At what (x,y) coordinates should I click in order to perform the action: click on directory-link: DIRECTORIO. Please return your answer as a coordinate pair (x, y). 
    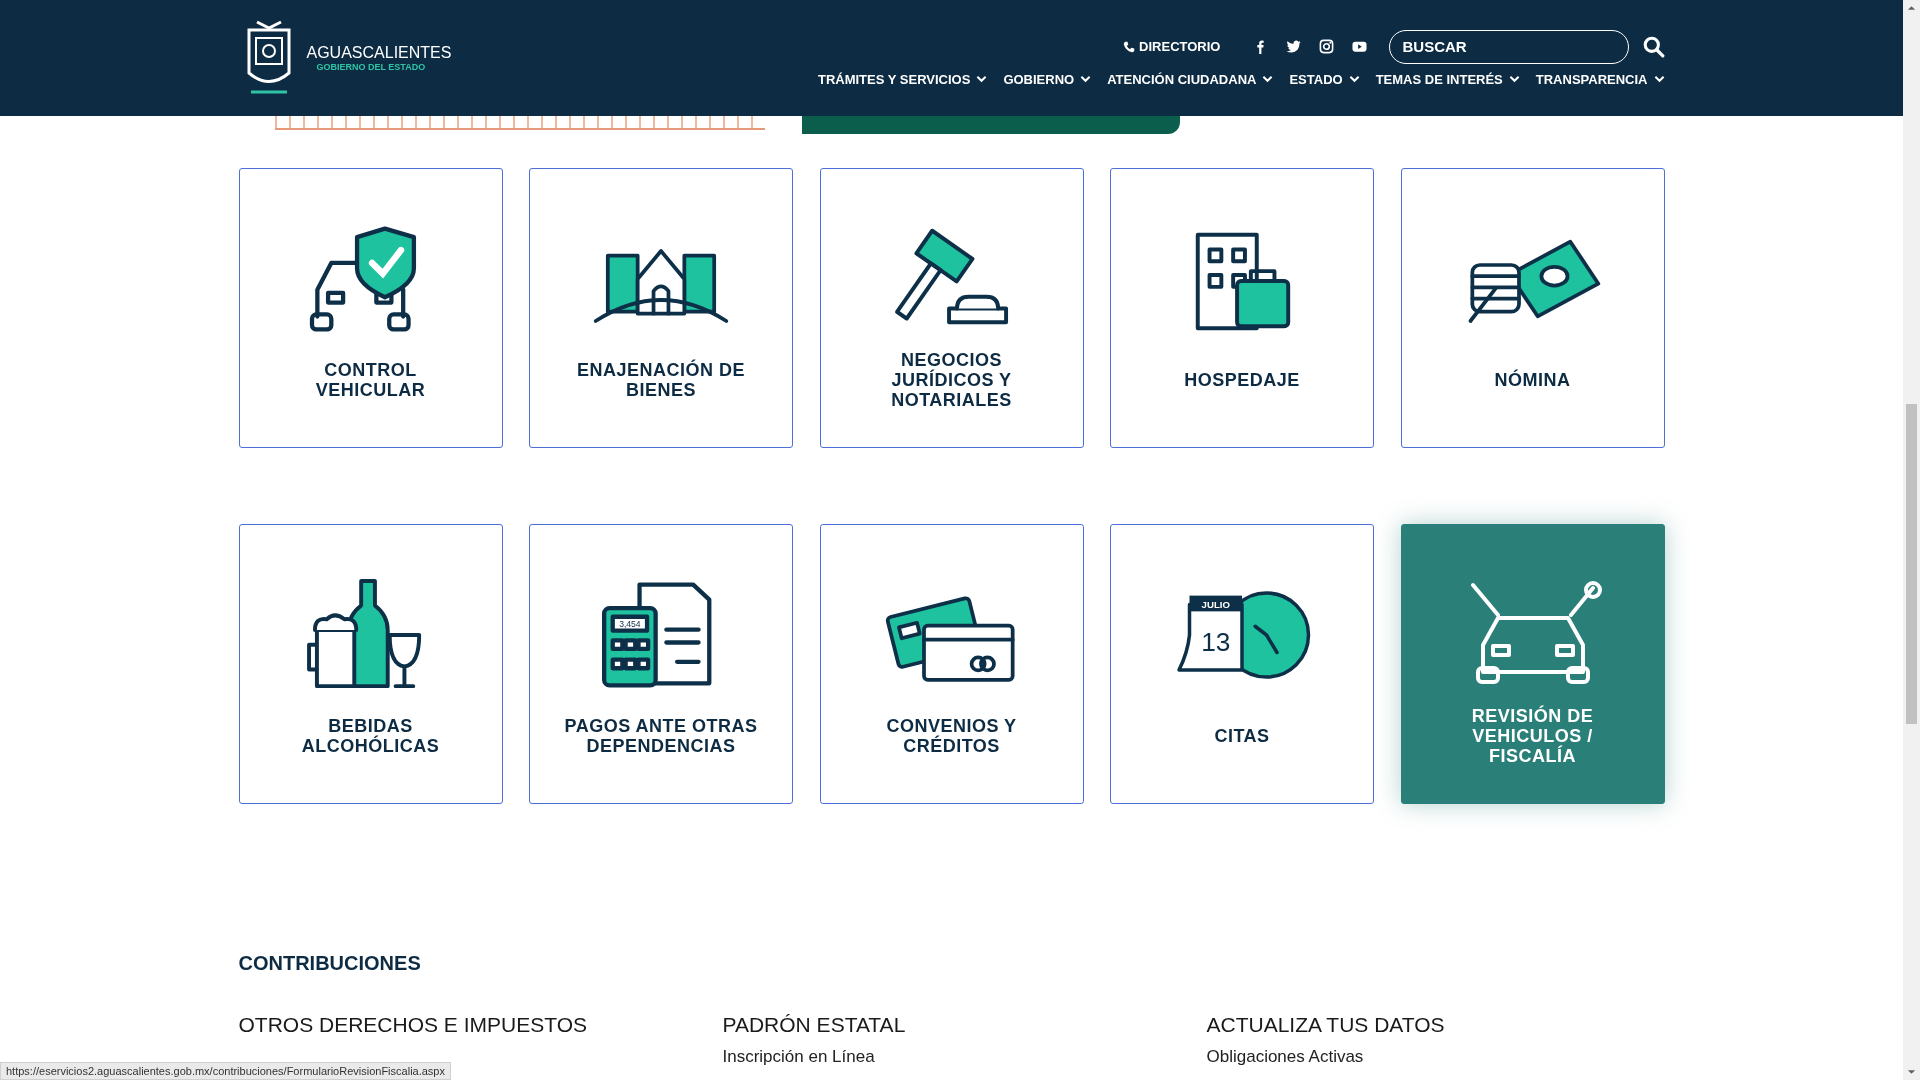
    Looking at the image, I should click on (1172, 46).